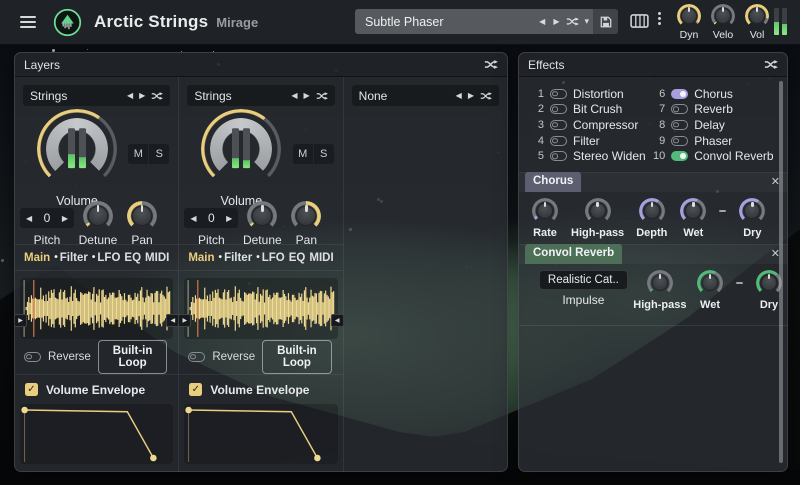 Image resolution: width=800 pixels, height=485 pixels. What do you see at coordinates (752, 210) in the screenshot?
I see `dry-knob` at bounding box center [752, 210].